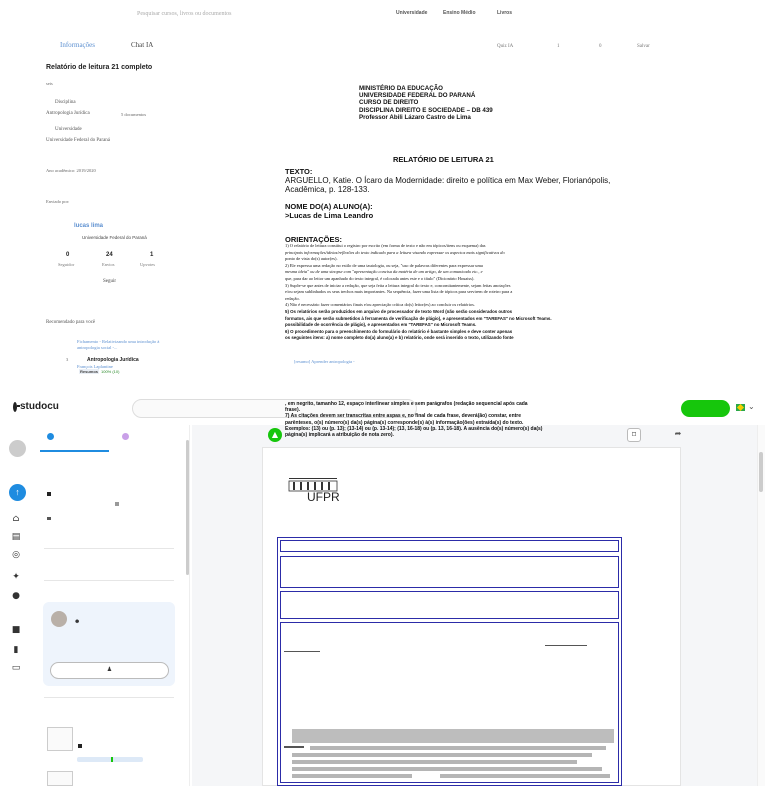  Describe the element at coordinates (109, 281) in the screenshot. I see `follow-button-top: Seguir` at that location.